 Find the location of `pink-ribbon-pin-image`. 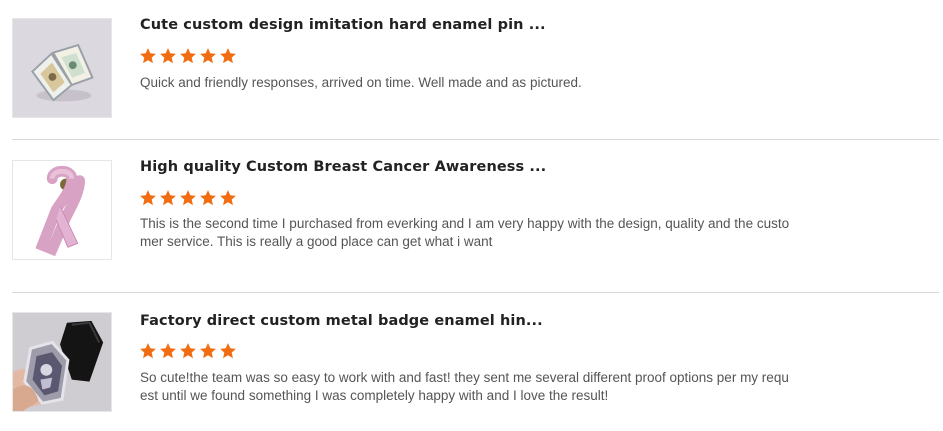

pink-ribbon-pin-image is located at coordinates (62, 210).